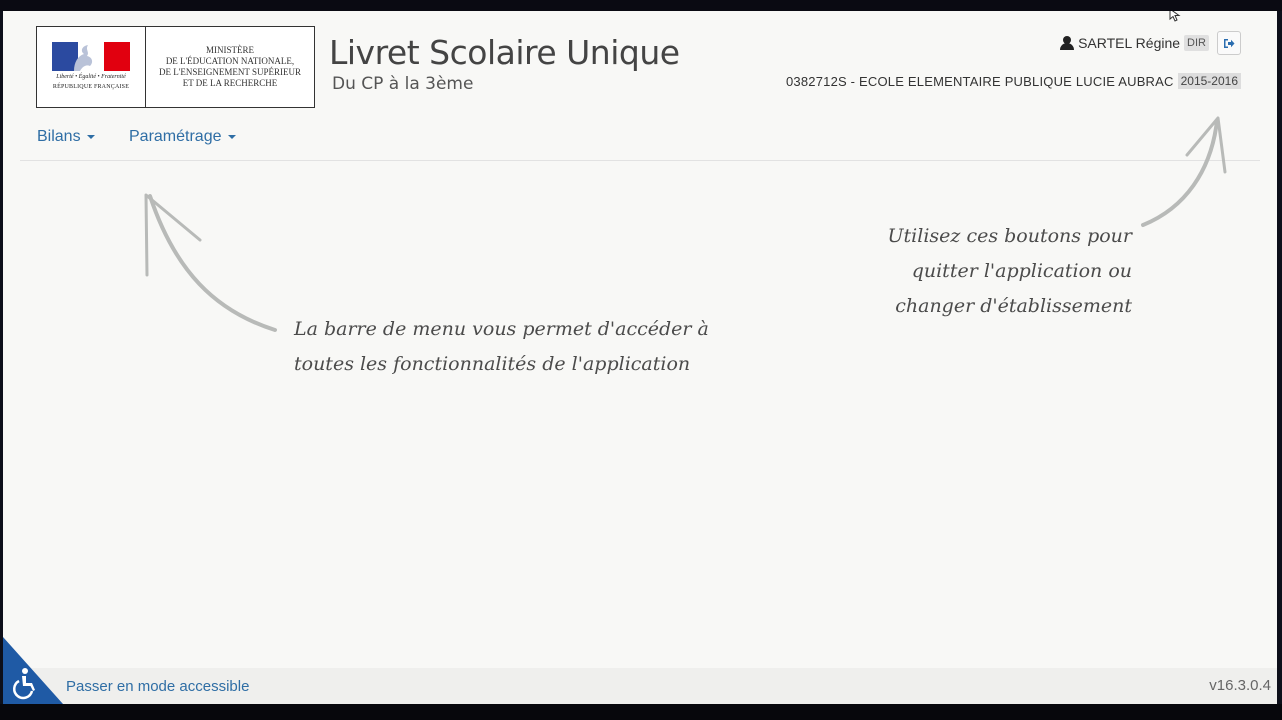 Image resolution: width=1282 pixels, height=720 pixels. What do you see at coordinates (1009, 236) in the screenshot?
I see `buttons-hint-line: Utilisez ces boutons pour` at bounding box center [1009, 236].